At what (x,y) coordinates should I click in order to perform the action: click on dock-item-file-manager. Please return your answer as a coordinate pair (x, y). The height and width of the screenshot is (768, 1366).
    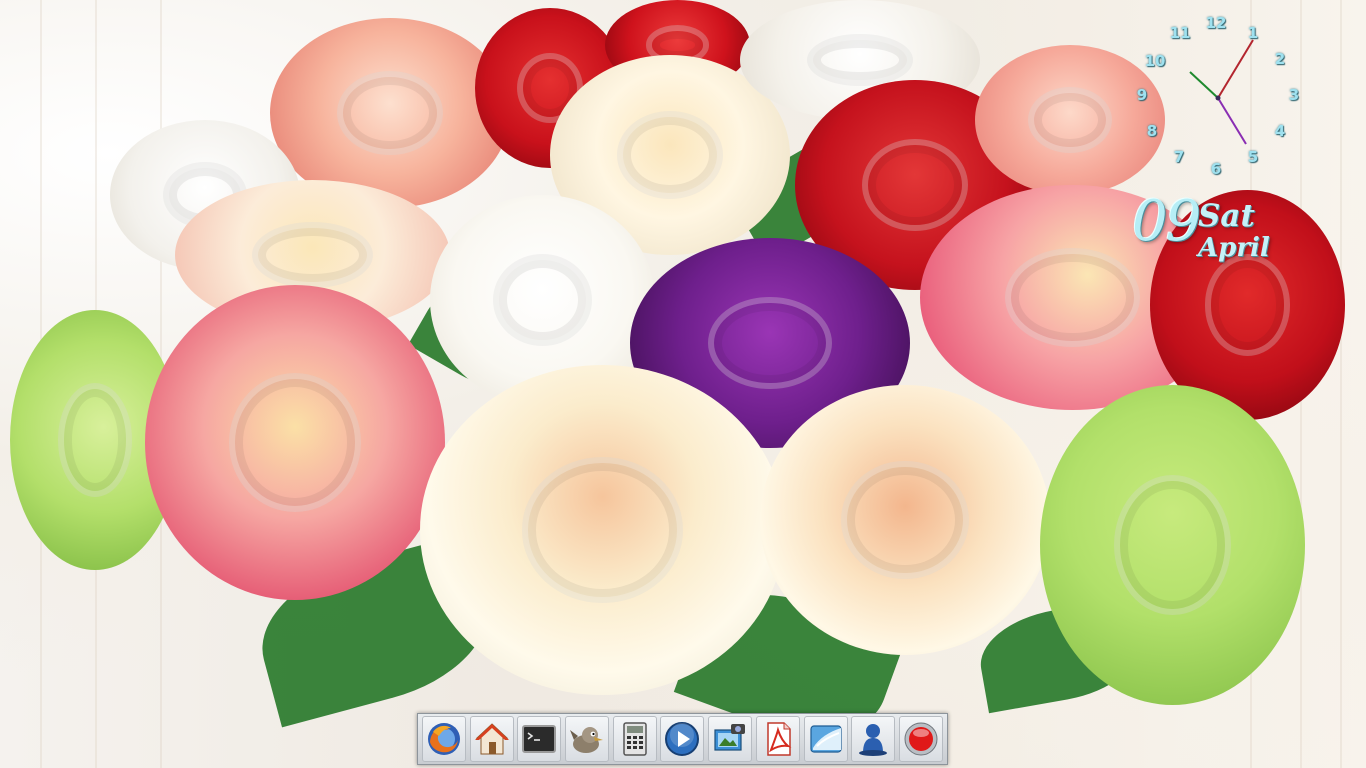
    Looking at the image, I should click on (825, 739).